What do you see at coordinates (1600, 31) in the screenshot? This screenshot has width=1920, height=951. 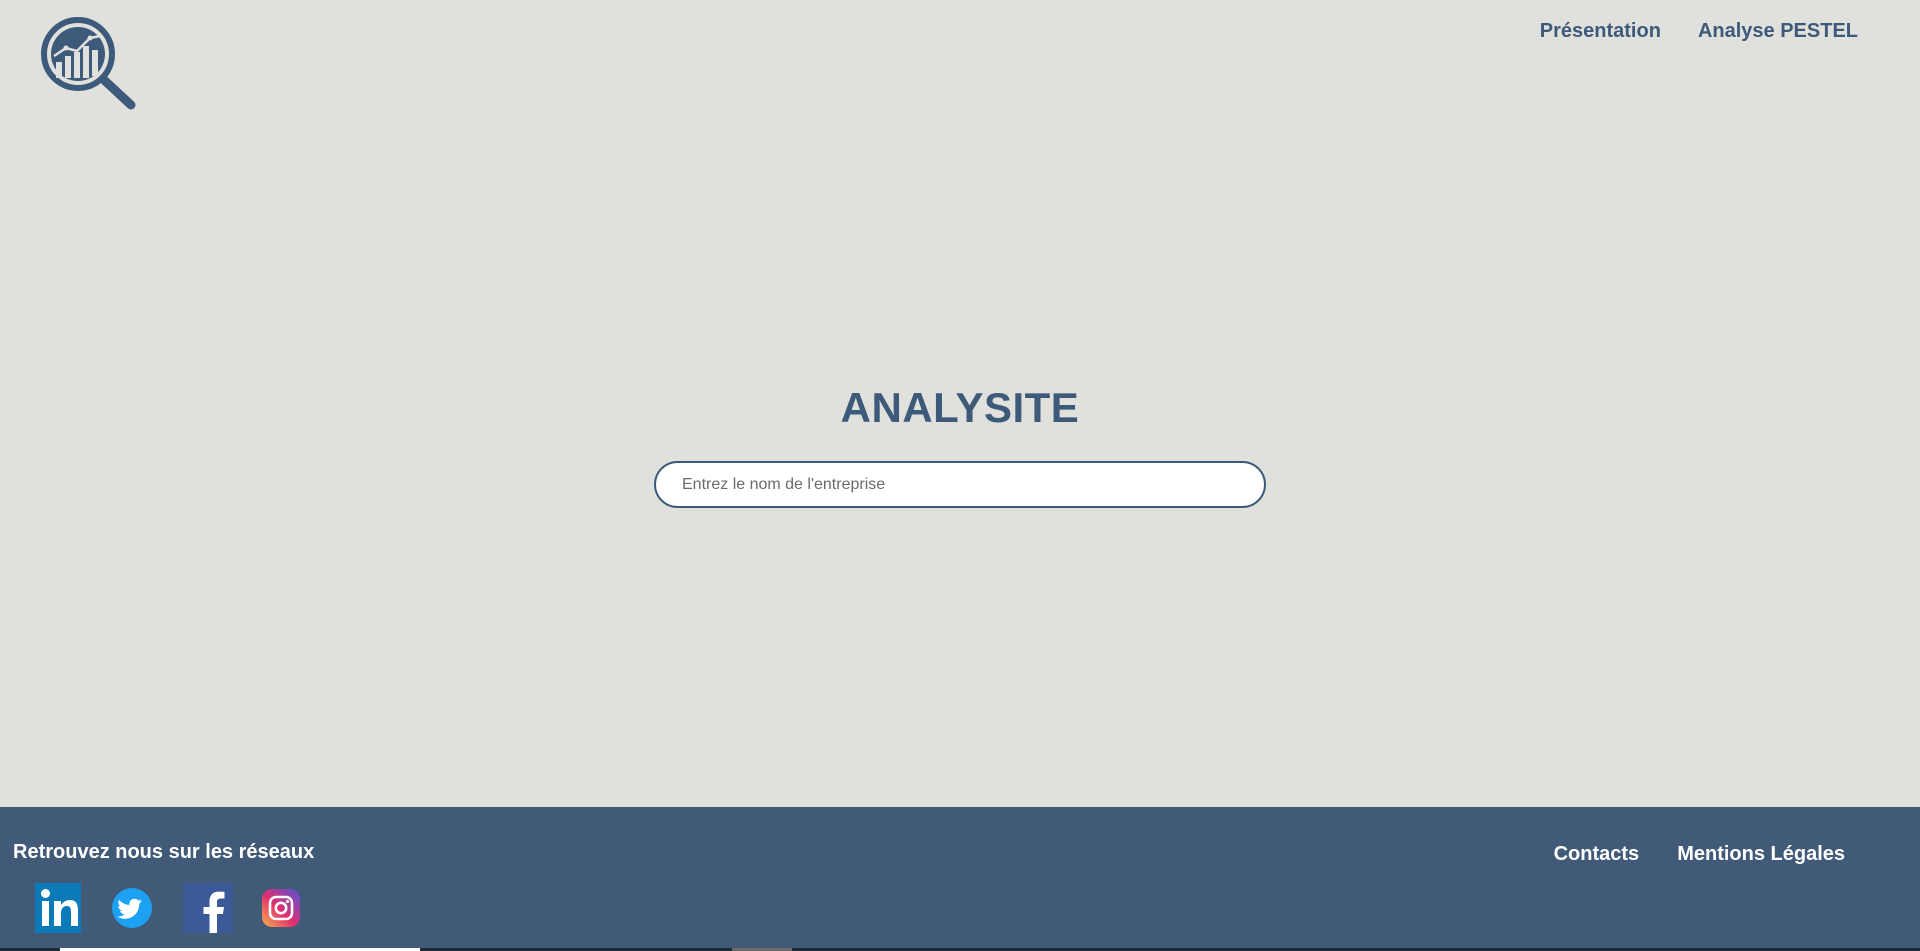 I see `nav-presentation-link: Présentation` at bounding box center [1600, 31].